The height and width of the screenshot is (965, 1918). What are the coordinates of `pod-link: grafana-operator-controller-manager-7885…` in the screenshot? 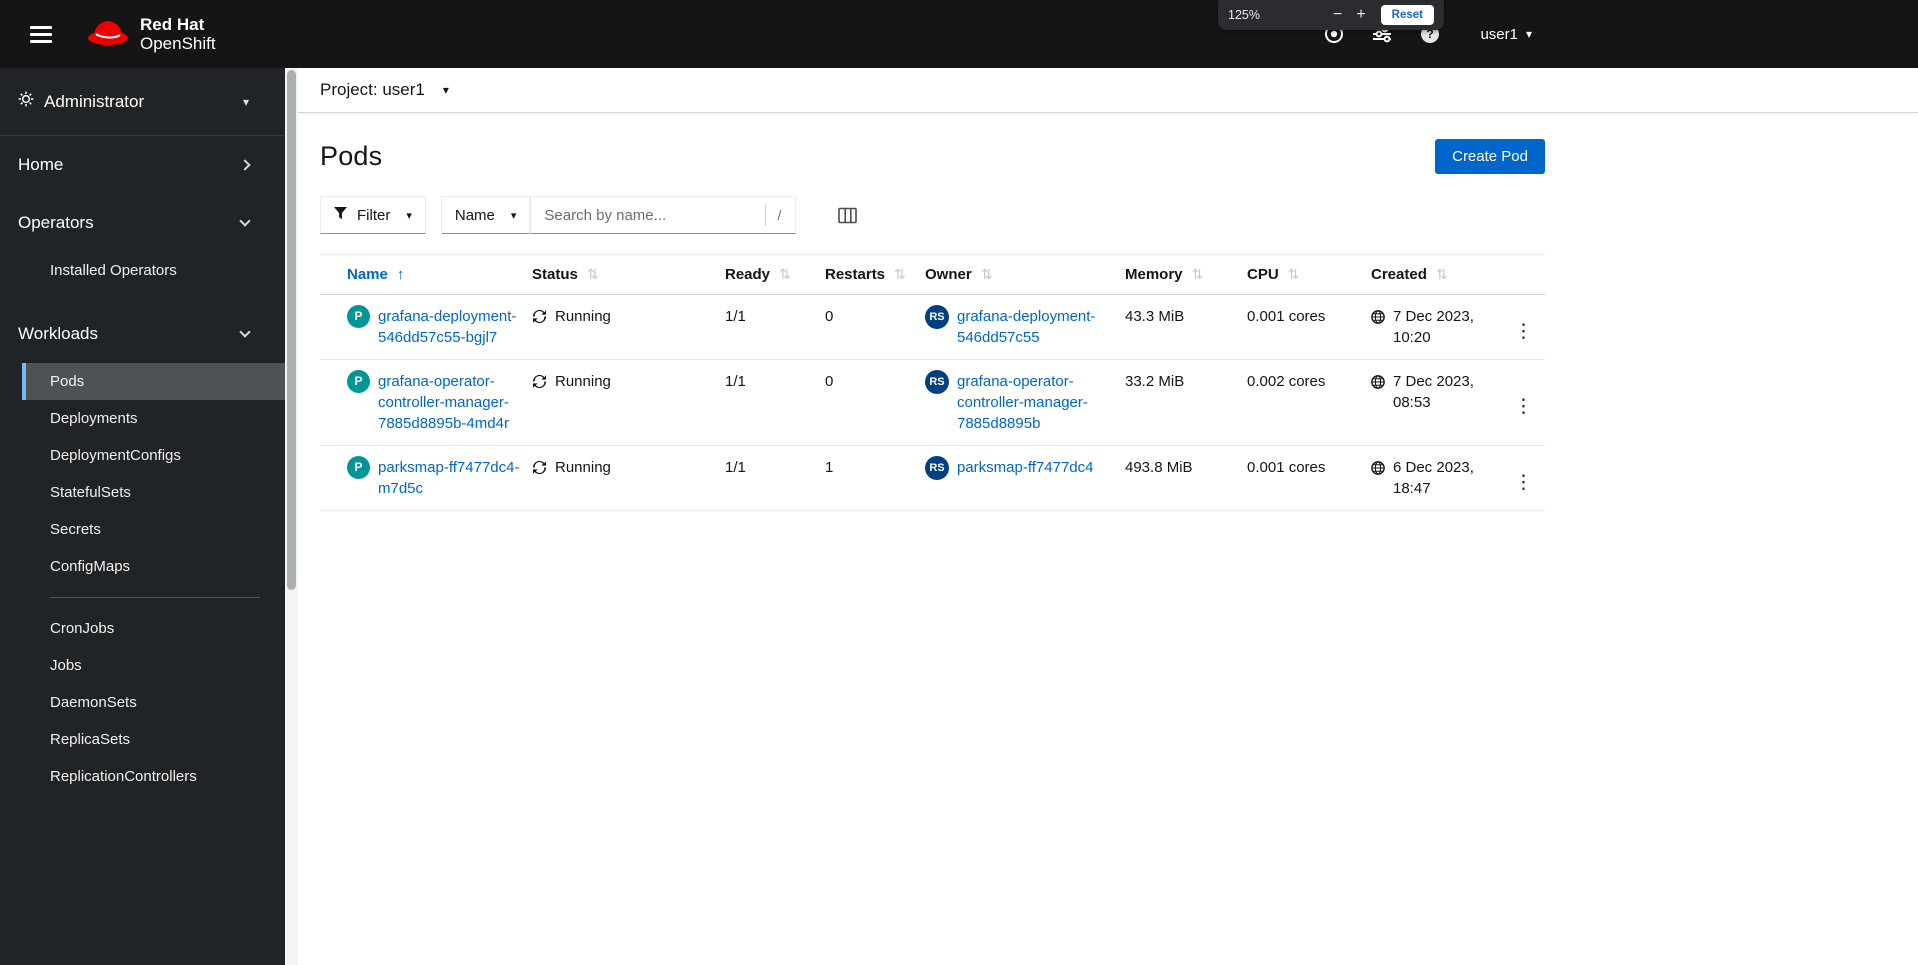 It's located at (450, 402).